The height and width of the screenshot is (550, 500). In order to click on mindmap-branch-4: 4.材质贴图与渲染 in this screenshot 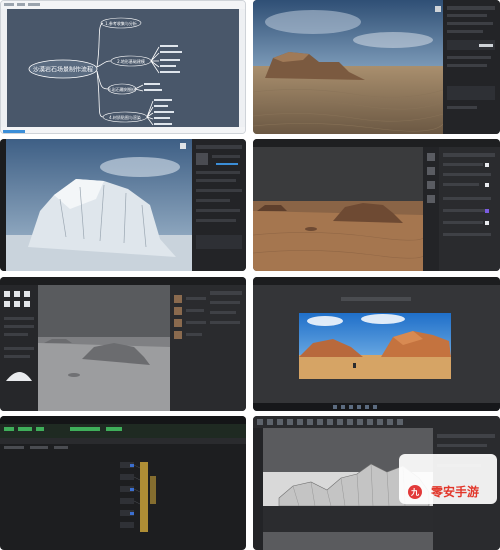, I will do `click(125, 117)`.